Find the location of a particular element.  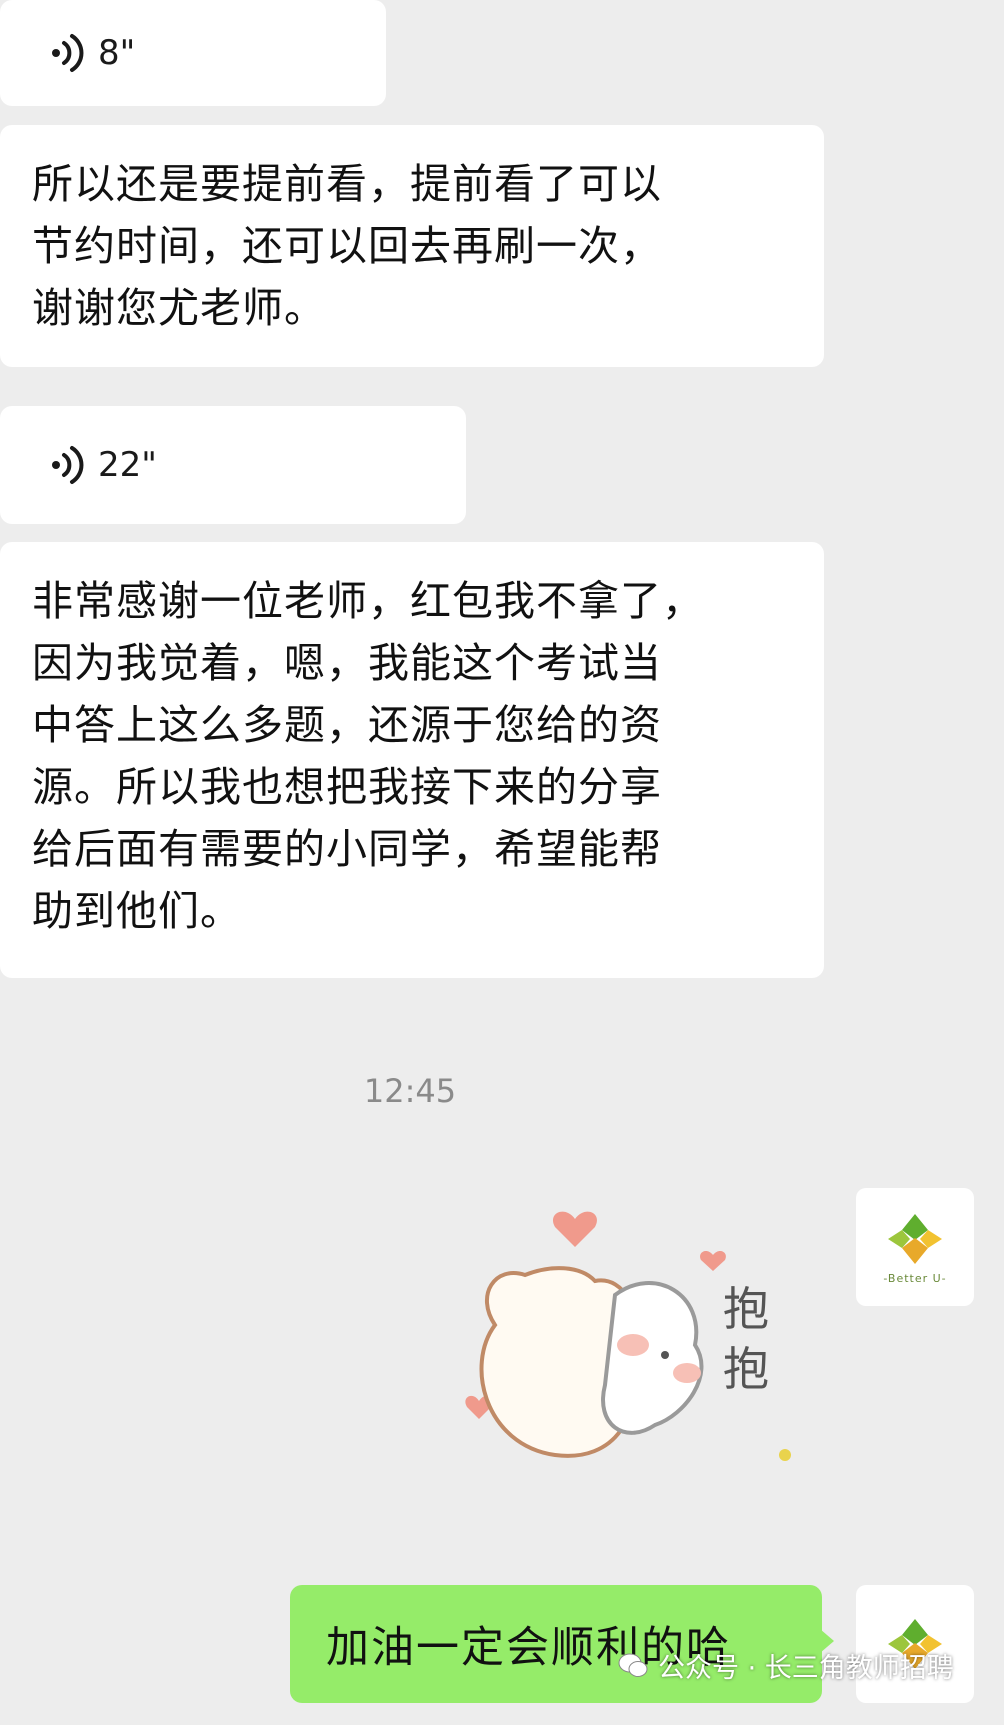

avatar: -Better U- is located at coordinates (915, 1247).